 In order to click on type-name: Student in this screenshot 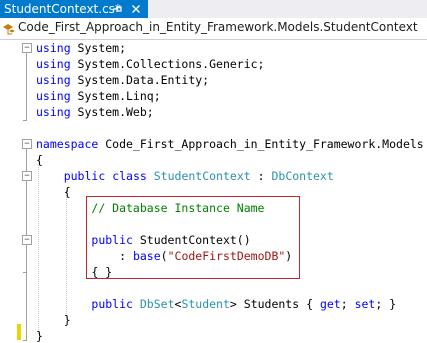, I will do `click(205, 304)`.